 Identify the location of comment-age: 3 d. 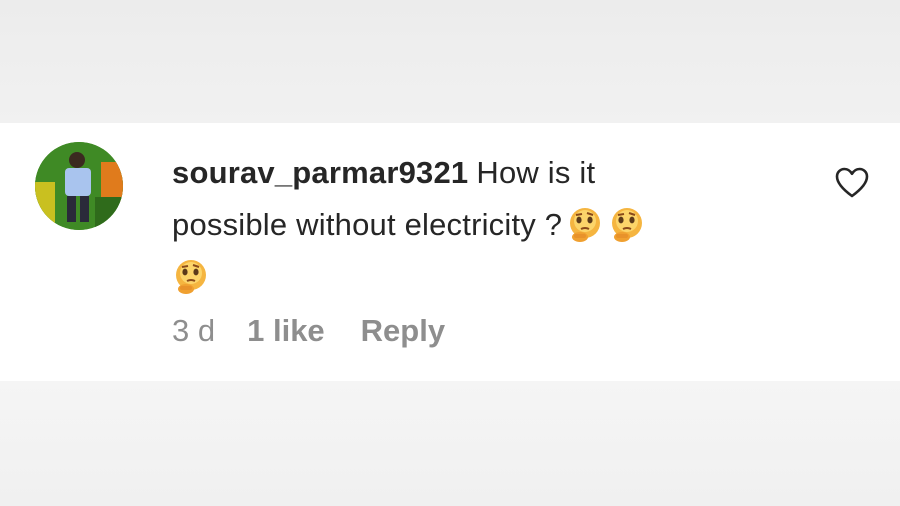
(194, 330).